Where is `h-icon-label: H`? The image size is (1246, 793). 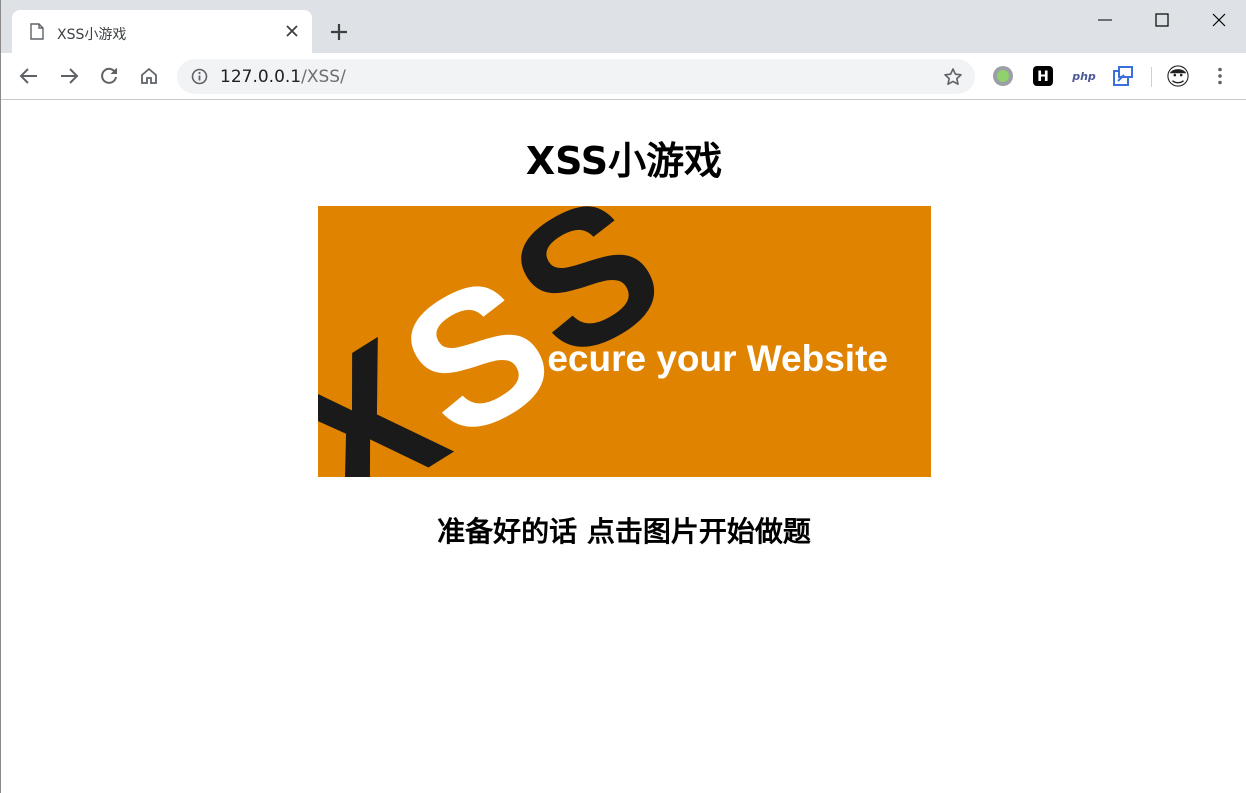 h-icon-label: H is located at coordinates (1043, 77).